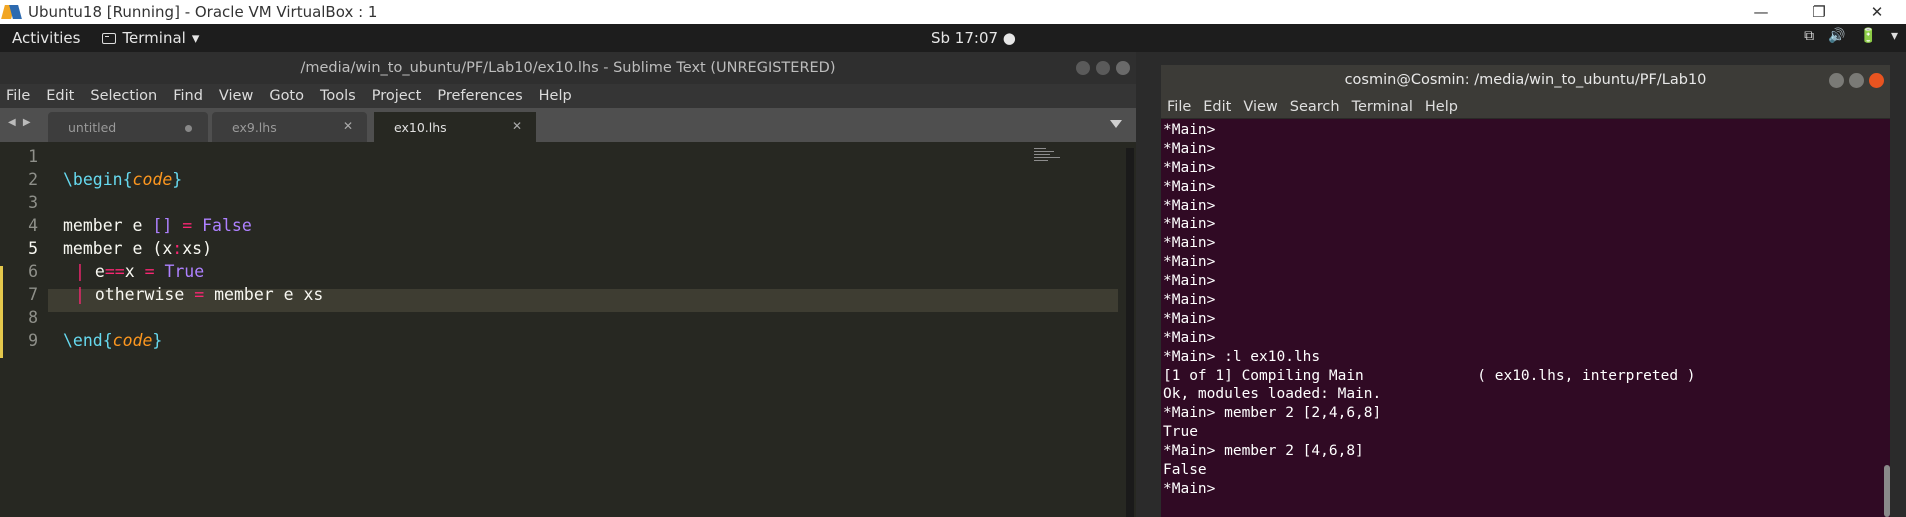  Describe the element at coordinates (1116, 124) in the screenshot. I see `tab-dropdown-icon` at that location.